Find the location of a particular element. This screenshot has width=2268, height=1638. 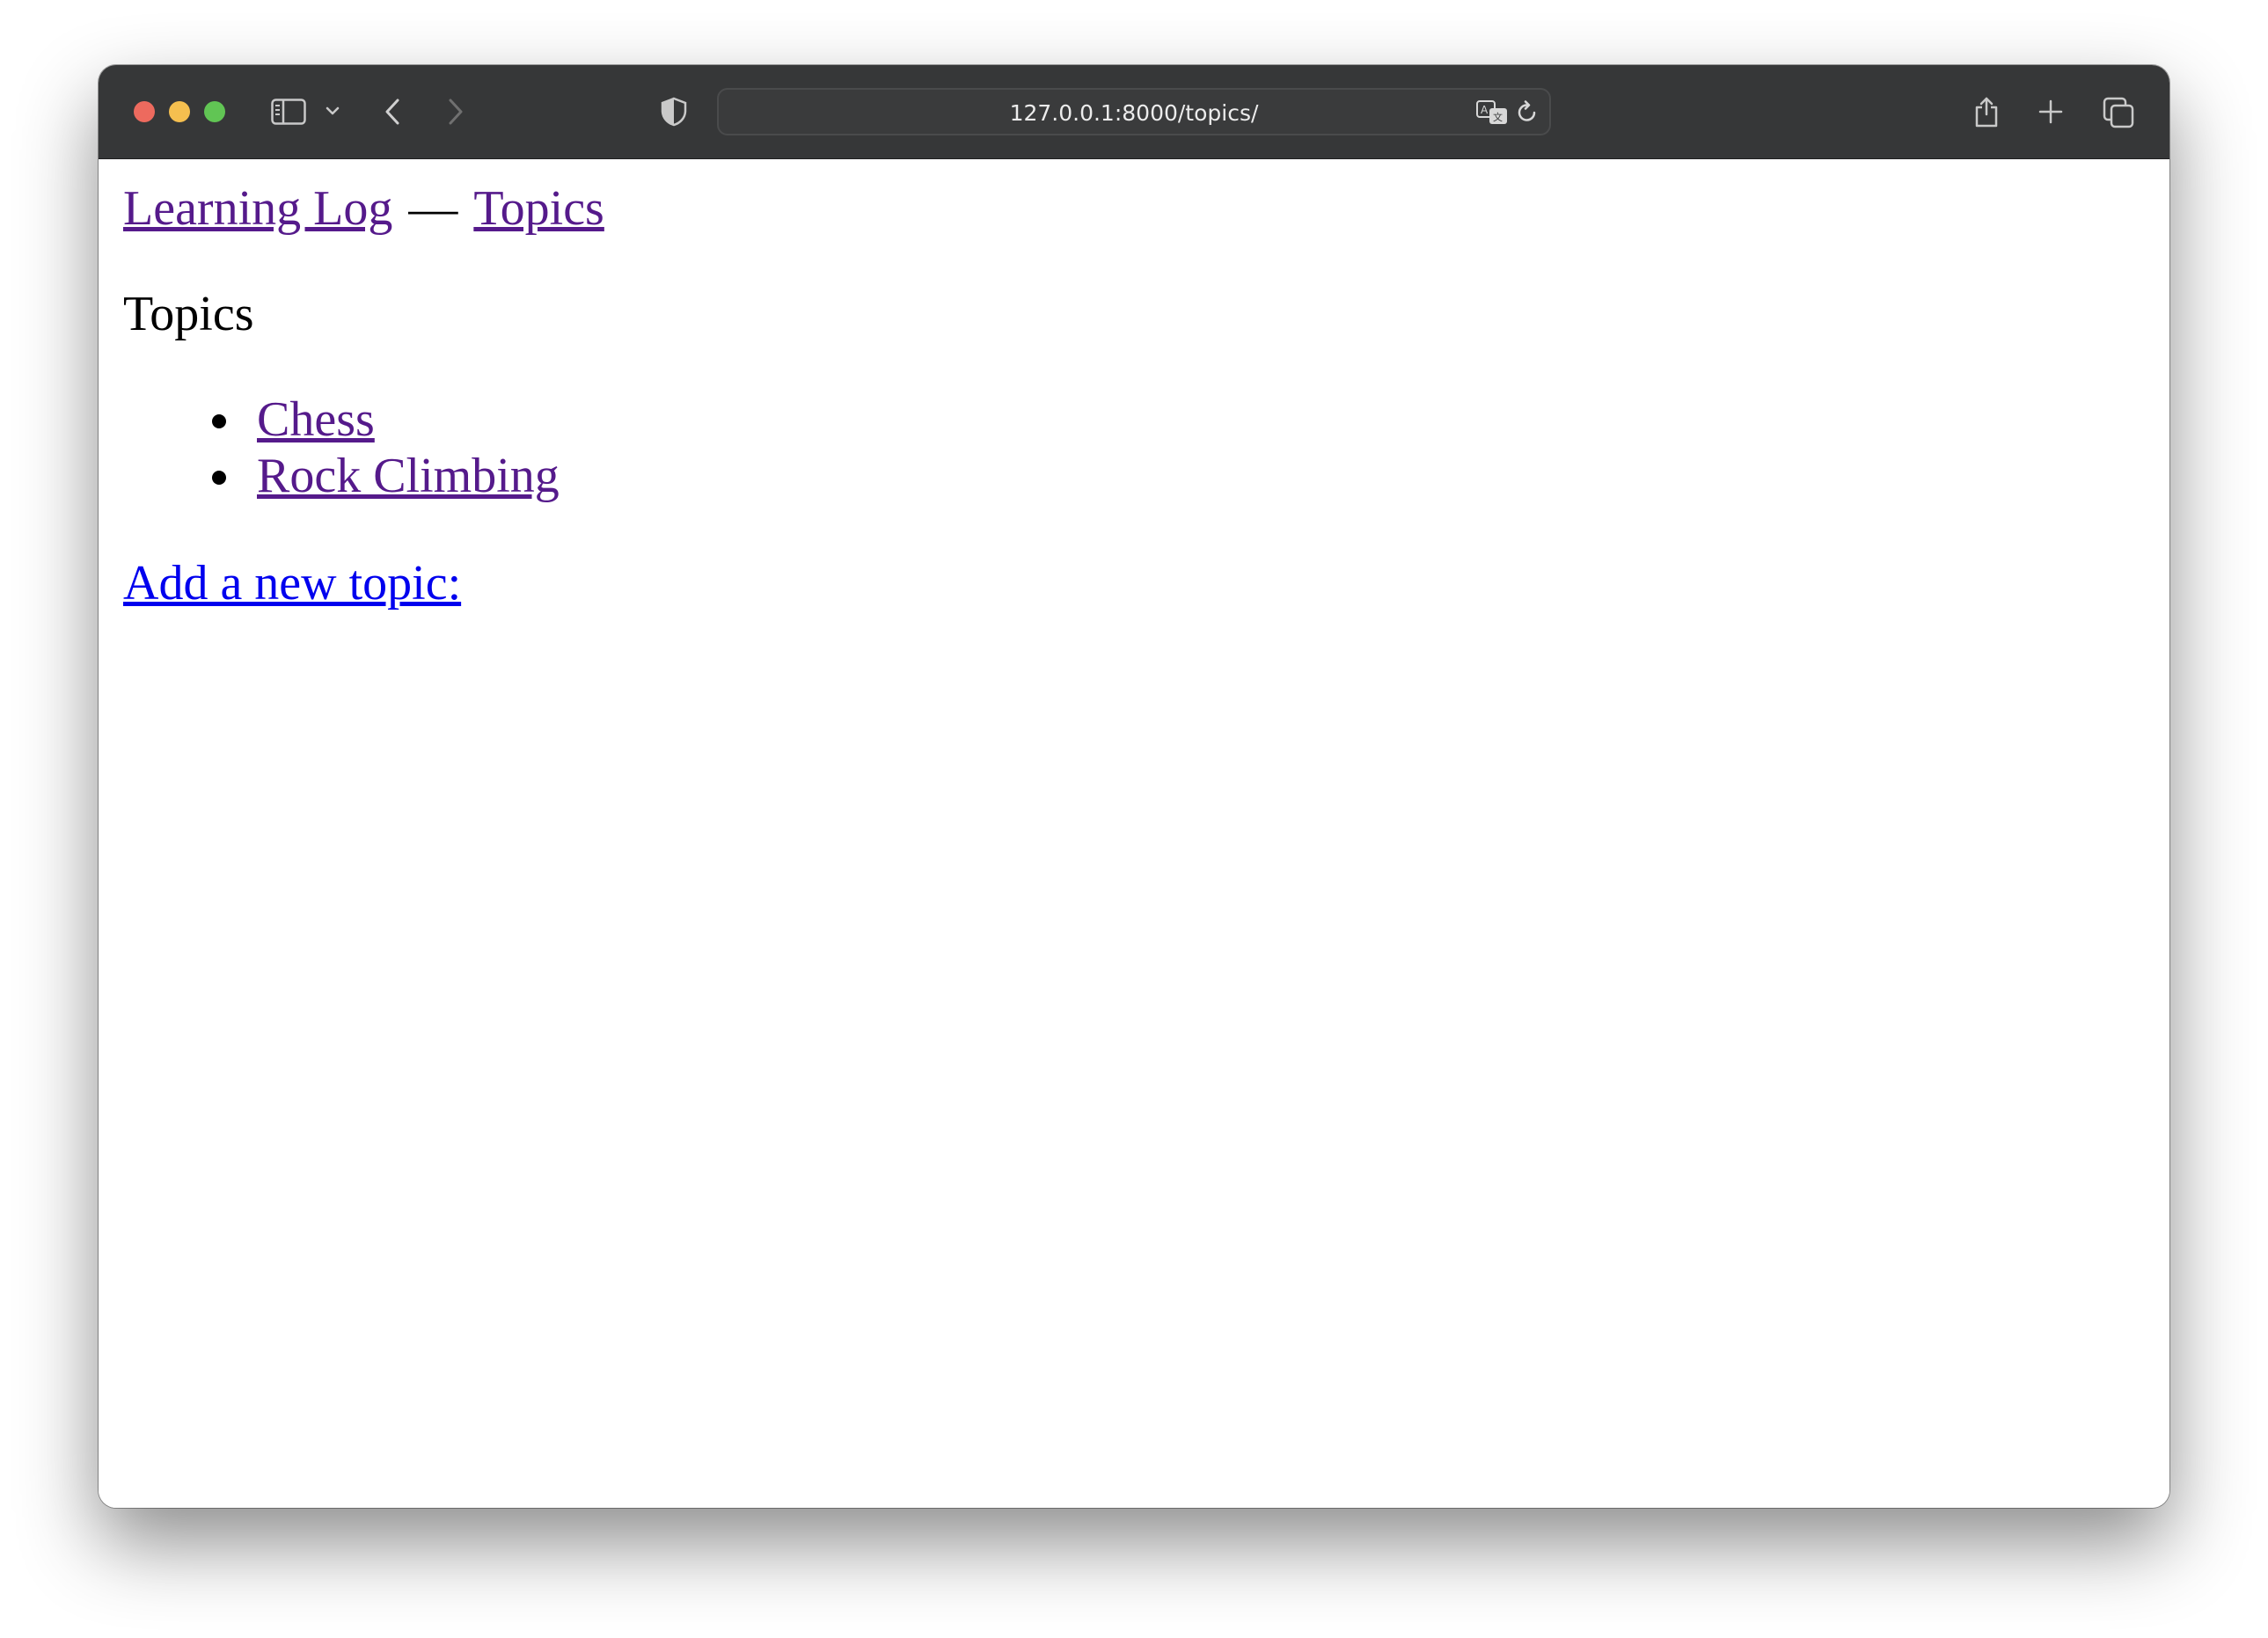

browser-toolbar: 127.0.0.1:8000/topics/ A 文 is located at coordinates (1134, 112).